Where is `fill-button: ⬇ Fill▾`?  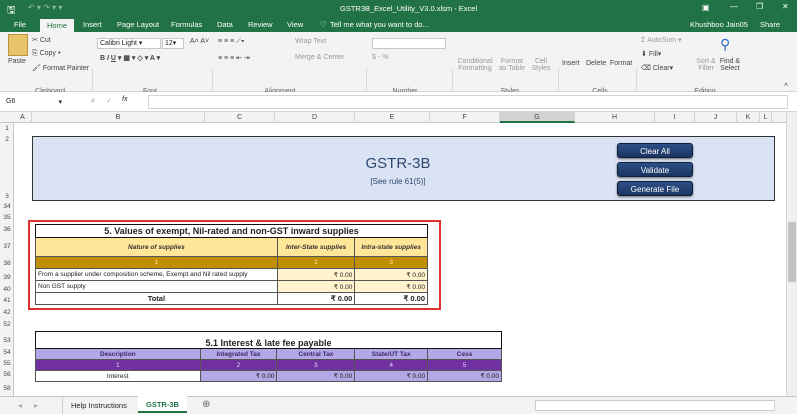 fill-button: ⬇ Fill▾ is located at coordinates (651, 54).